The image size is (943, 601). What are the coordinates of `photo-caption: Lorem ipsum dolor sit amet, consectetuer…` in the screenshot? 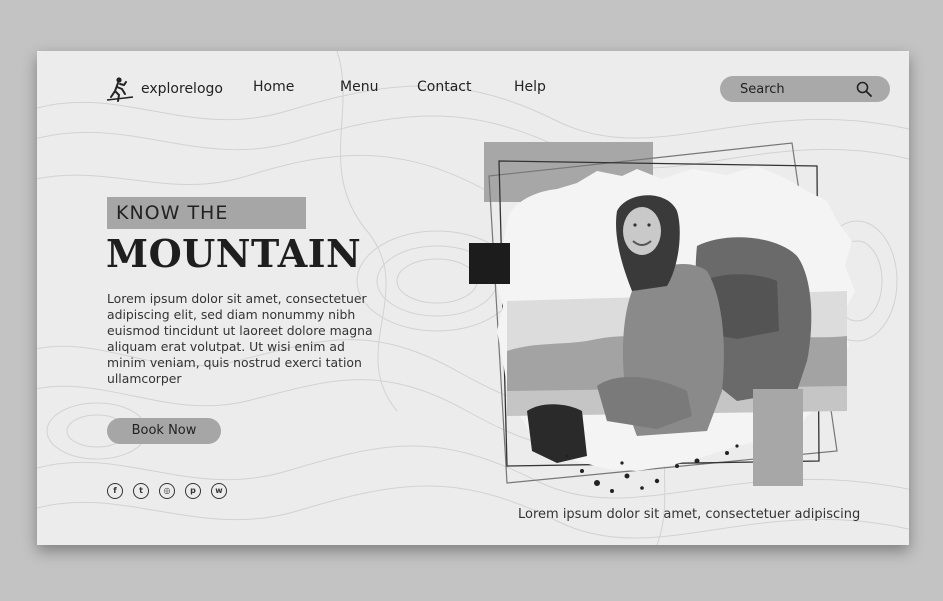 It's located at (689, 514).